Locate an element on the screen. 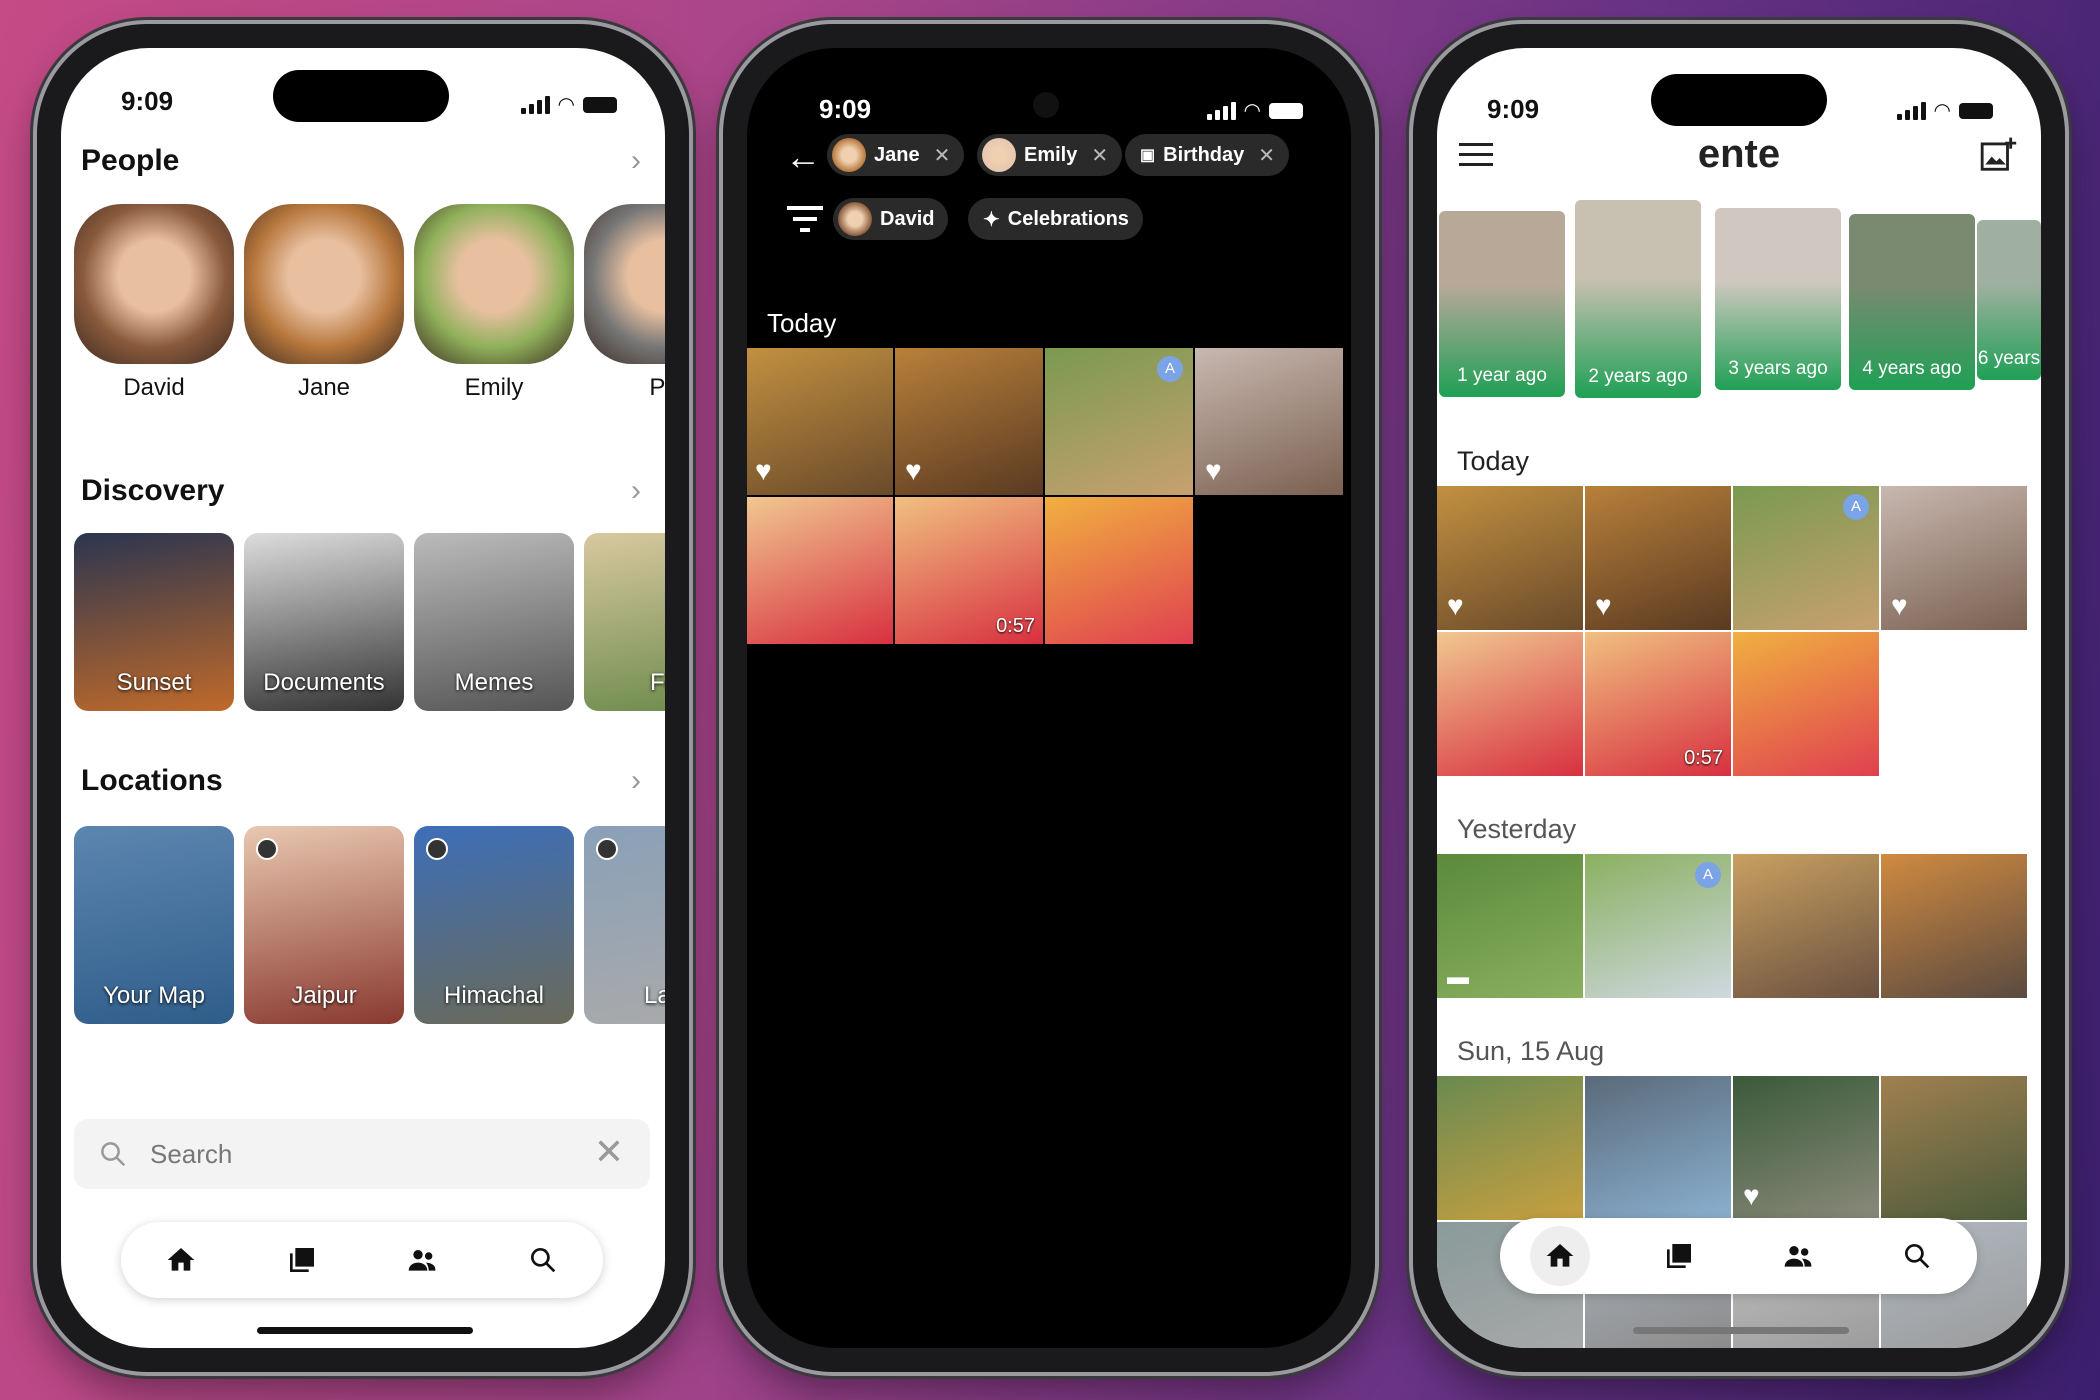 The height and width of the screenshot is (1400, 2100). memory-card: 3 years ago is located at coordinates (1778, 299).